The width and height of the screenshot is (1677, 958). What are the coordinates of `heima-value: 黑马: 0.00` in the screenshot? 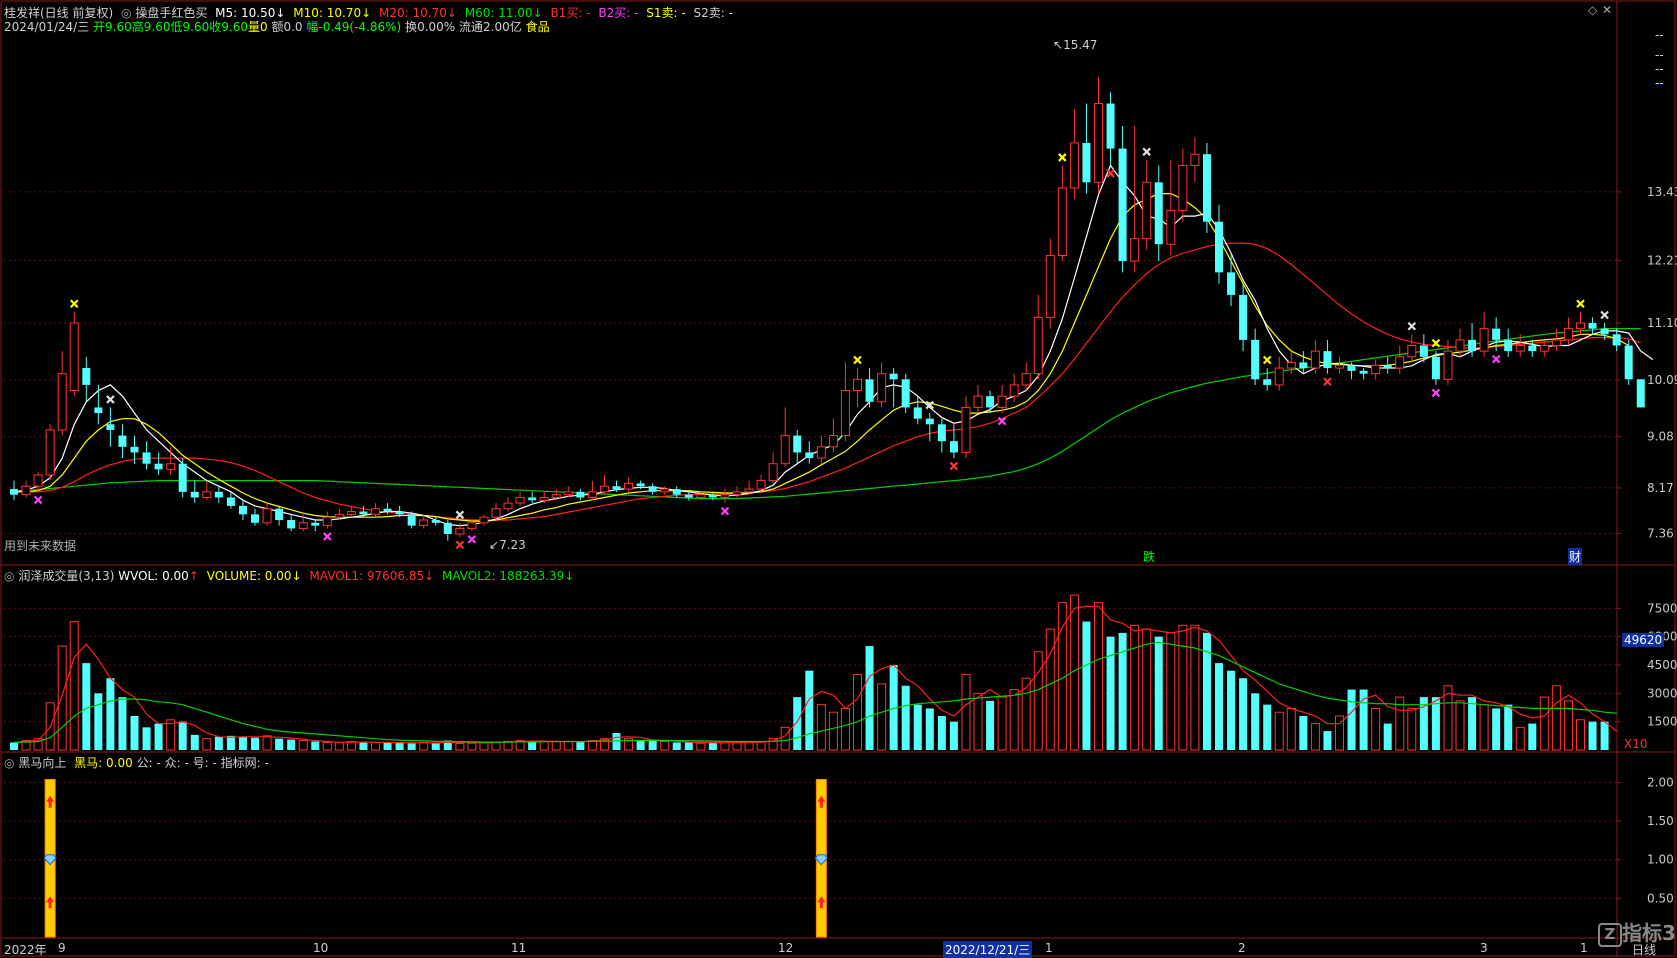 It's located at (103, 763).